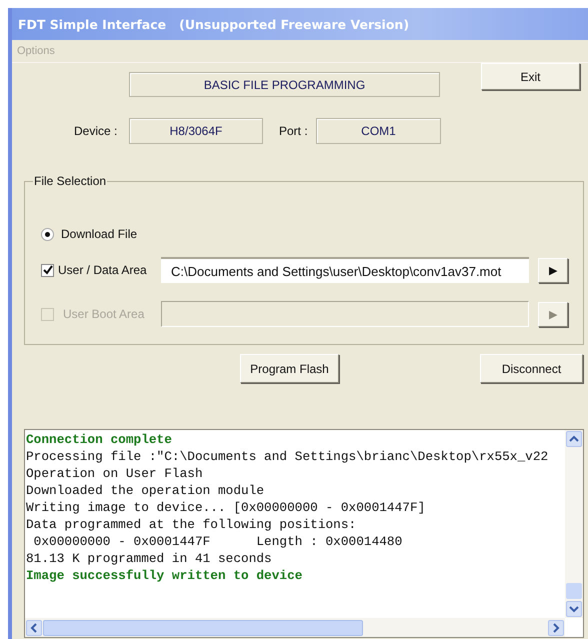 Image resolution: width=588 pixels, height=639 pixels. What do you see at coordinates (165, 575) in the screenshot?
I see `log-line: Image successfully written to device` at bounding box center [165, 575].